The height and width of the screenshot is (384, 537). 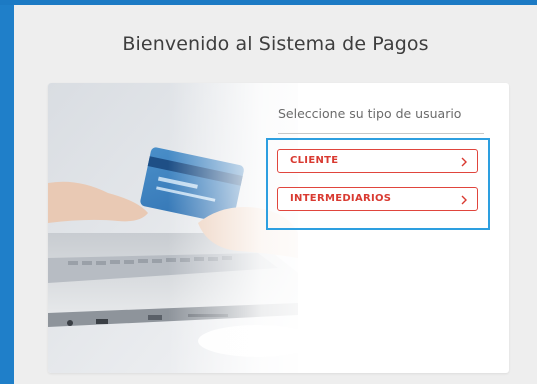 What do you see at coordinates (341, 198) in the screenshot?
I see `intermediarios-button-label: INTERMEDIARIOS` at bounding box center [341, 198].